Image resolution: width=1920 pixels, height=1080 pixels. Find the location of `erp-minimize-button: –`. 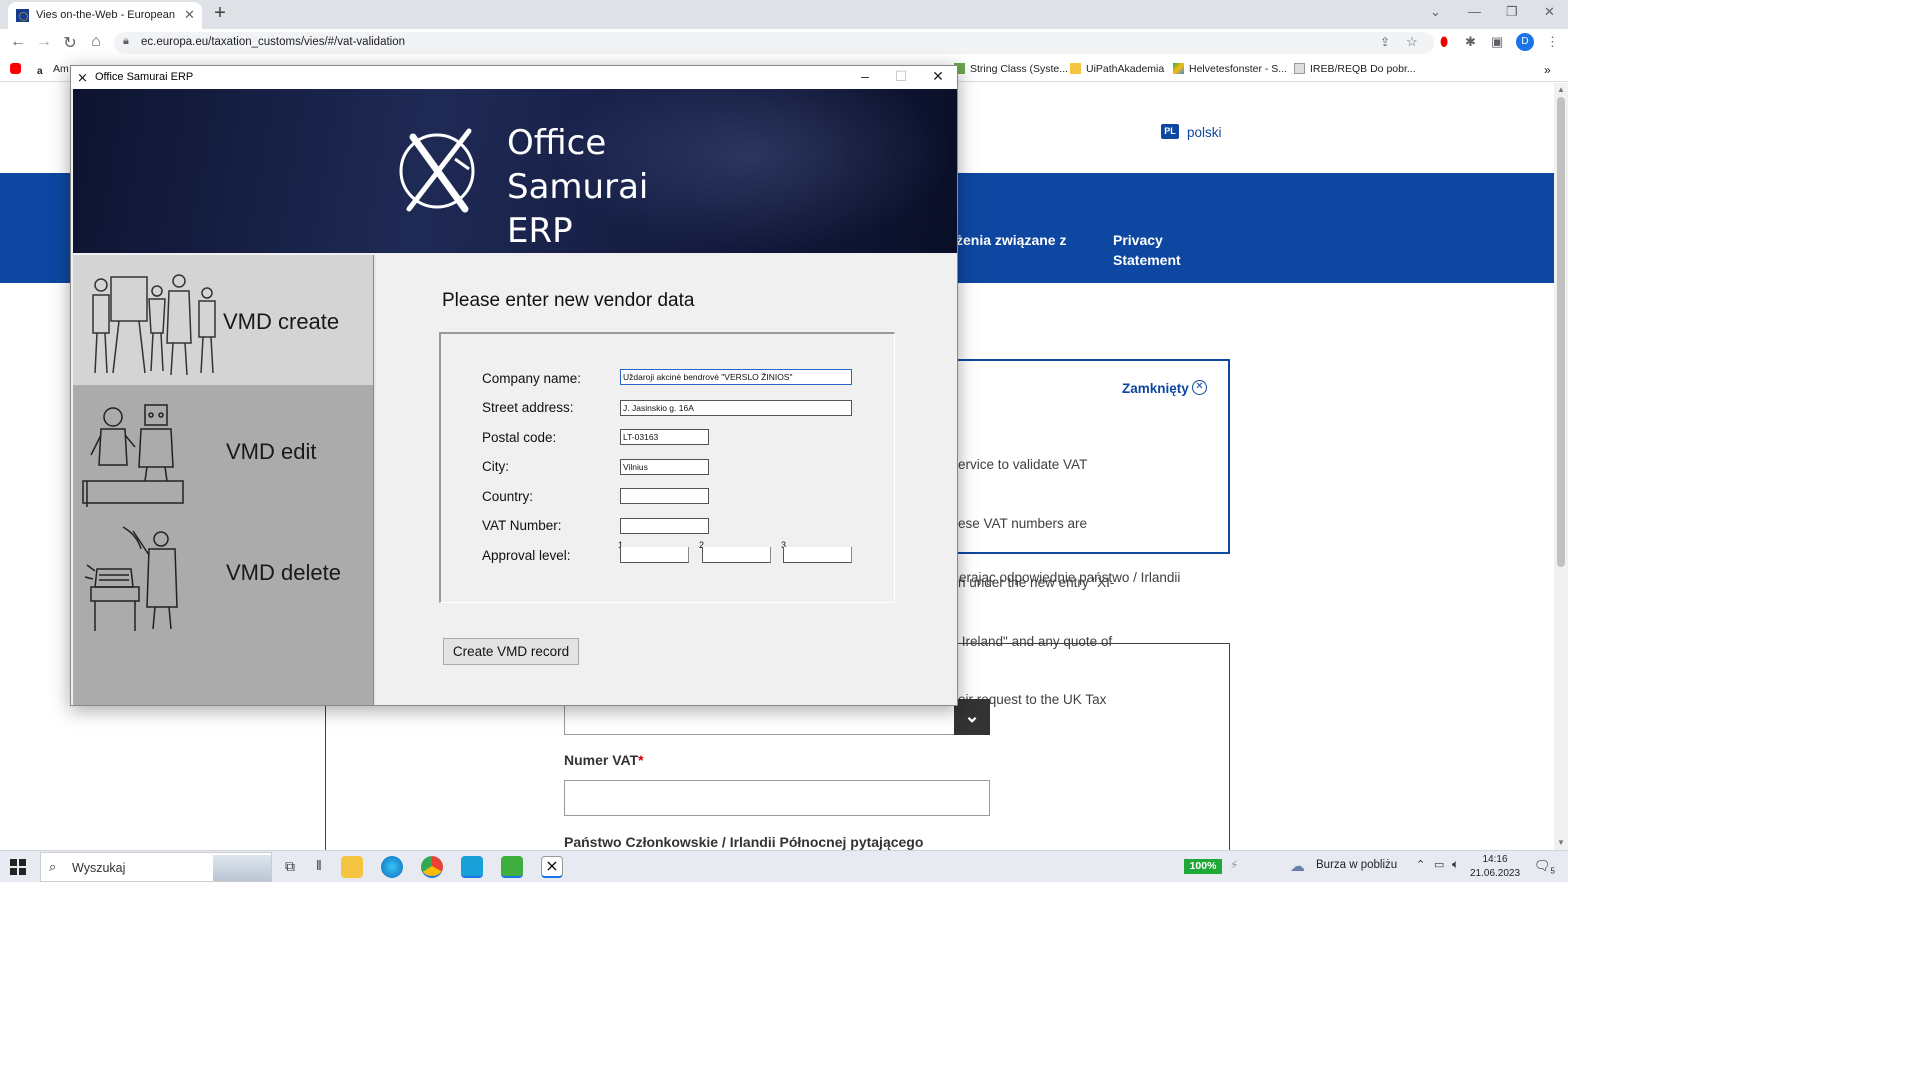

erp-minimize-button: – is located at coordinates (865, 76).